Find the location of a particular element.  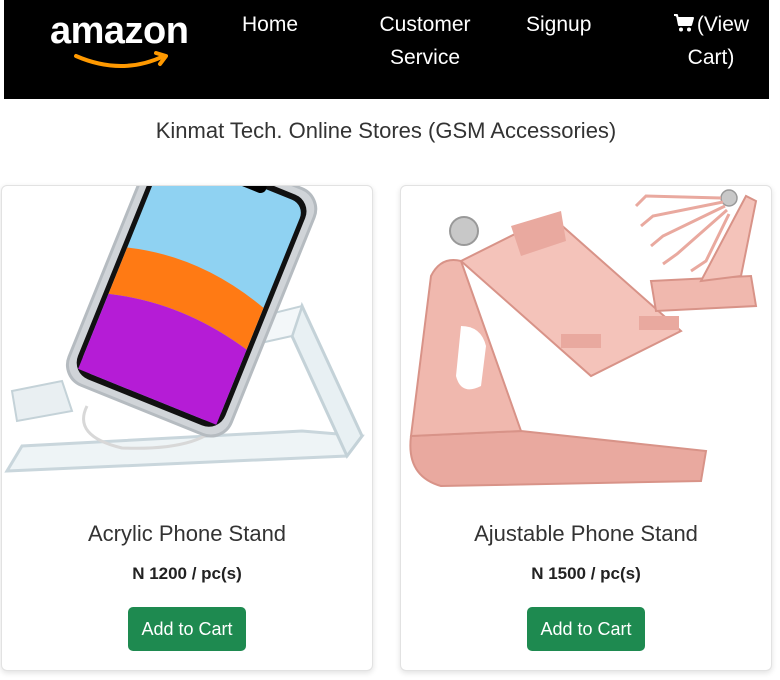

smile-arrow-icon is located at coordinates (121, 59).